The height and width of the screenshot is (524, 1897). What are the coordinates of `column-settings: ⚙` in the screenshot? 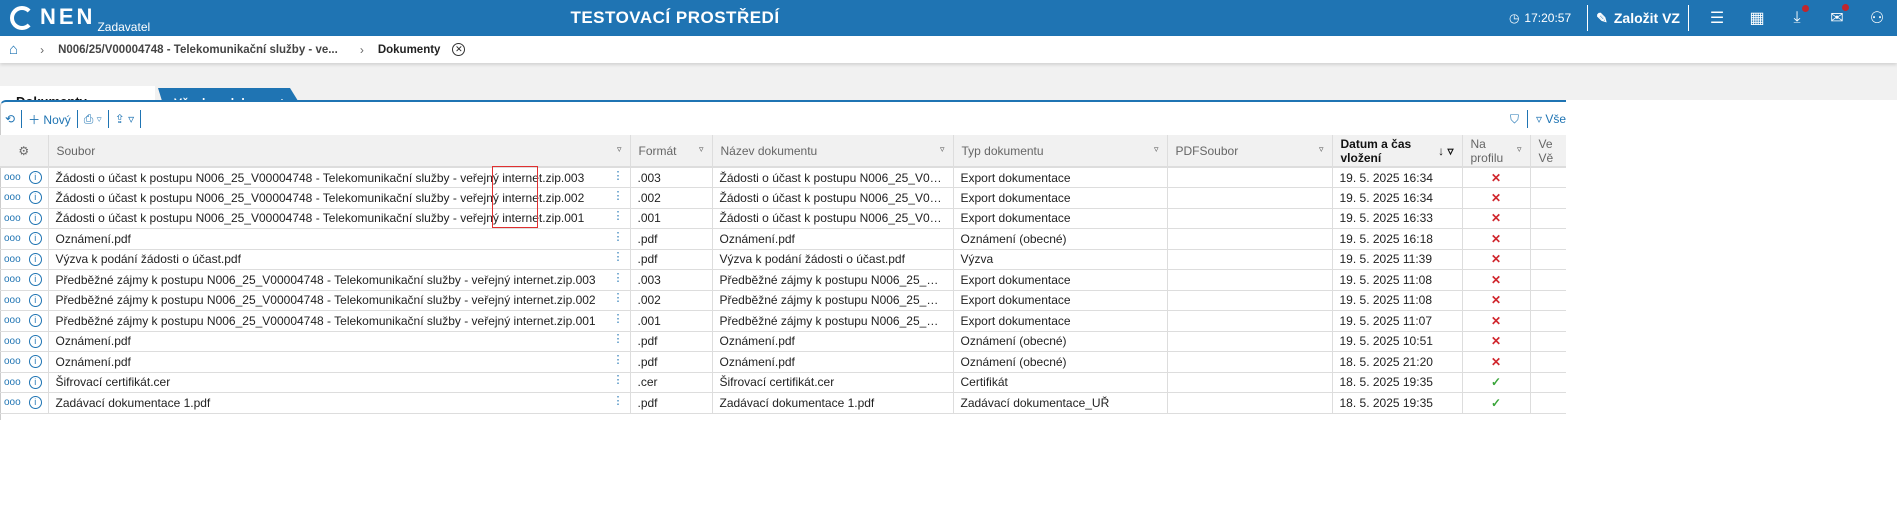 It's located at (24, 151).